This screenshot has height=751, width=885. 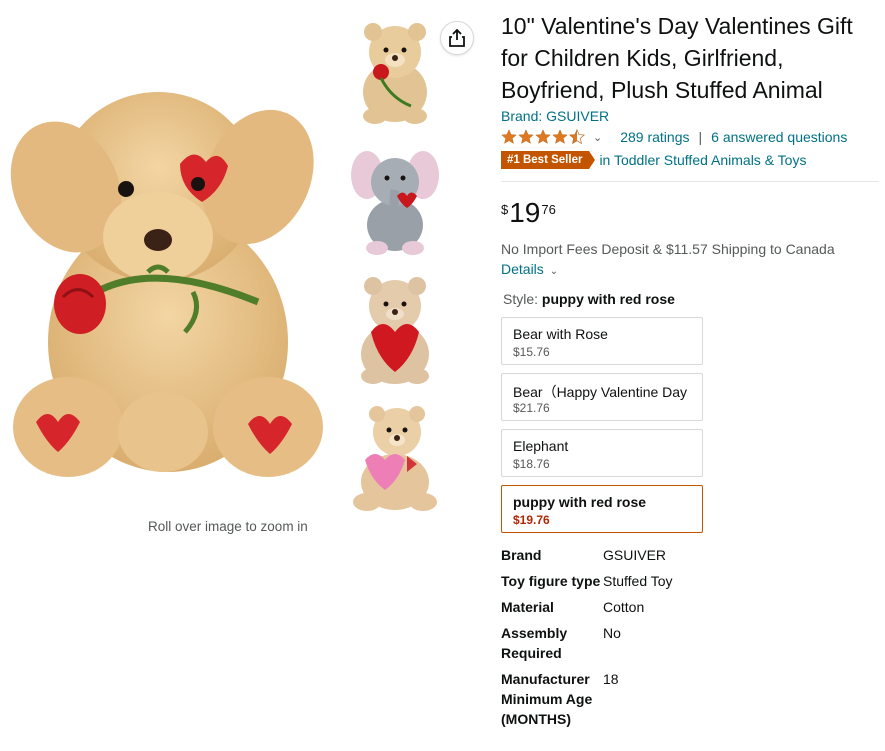 What do you see at coordinates (551, 581) in the screenshot?
I see `spec-key: Toy figure type` at bounding box center [551, 581].